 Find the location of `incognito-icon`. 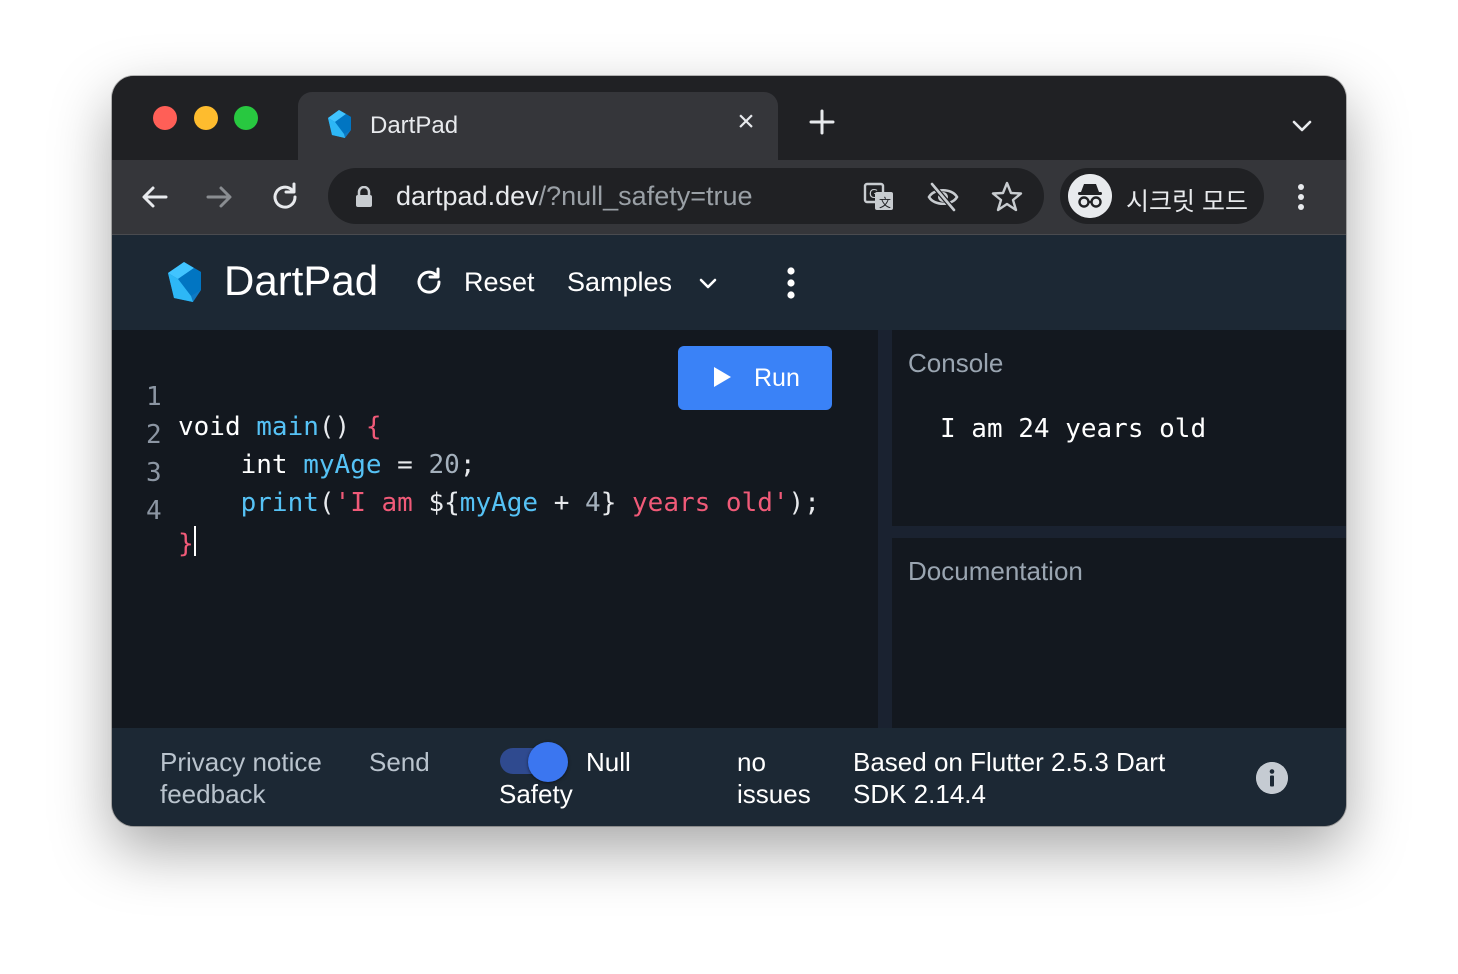

incognito-icon is located at coordinates (1090, 196).